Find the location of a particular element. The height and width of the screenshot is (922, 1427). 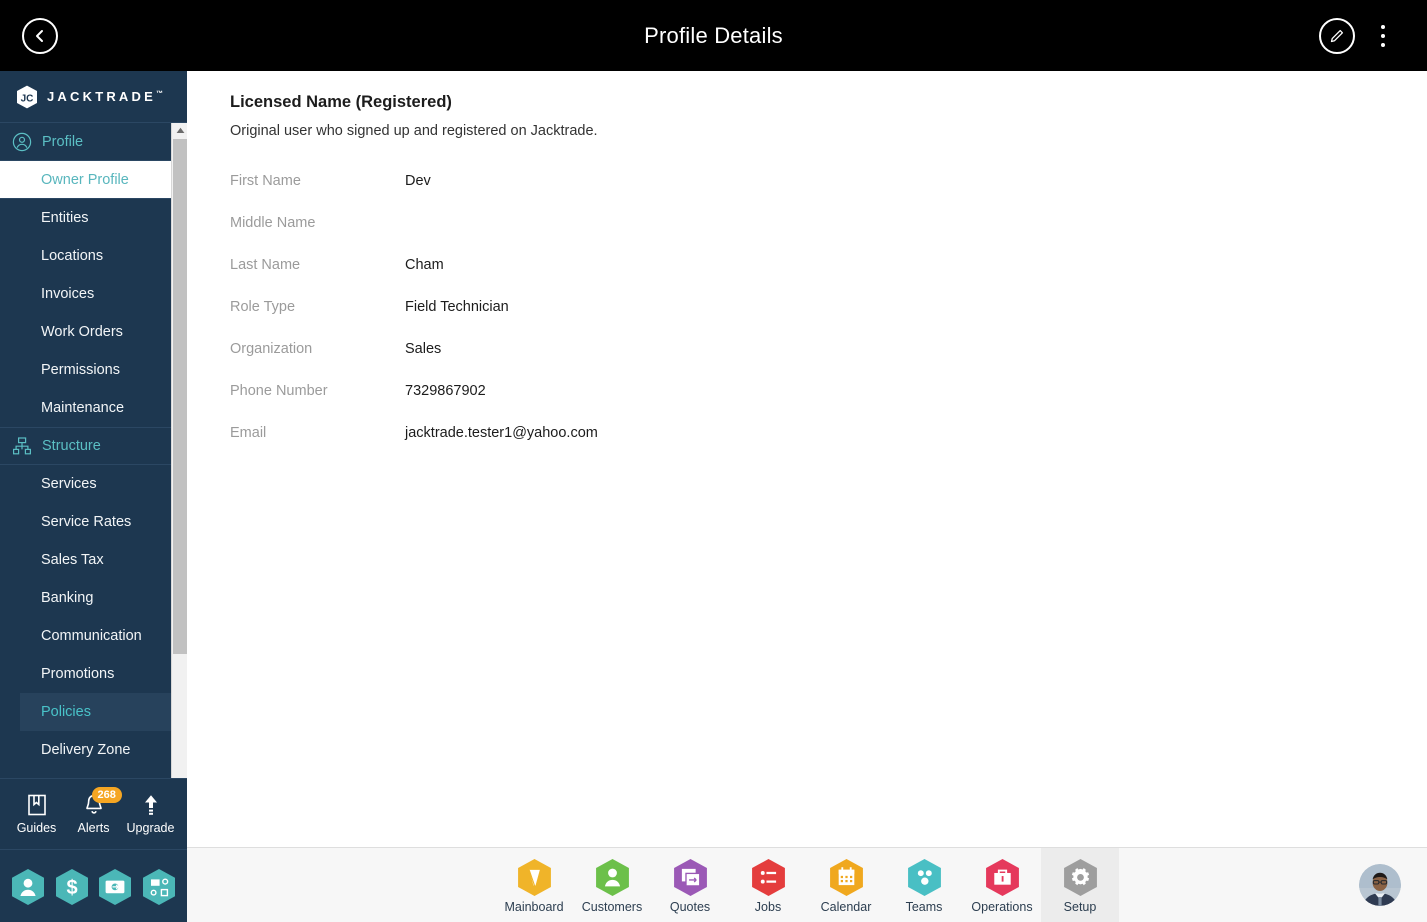

sidebar-item-service-rates: Service Rates is located at coordinates (93, 522).